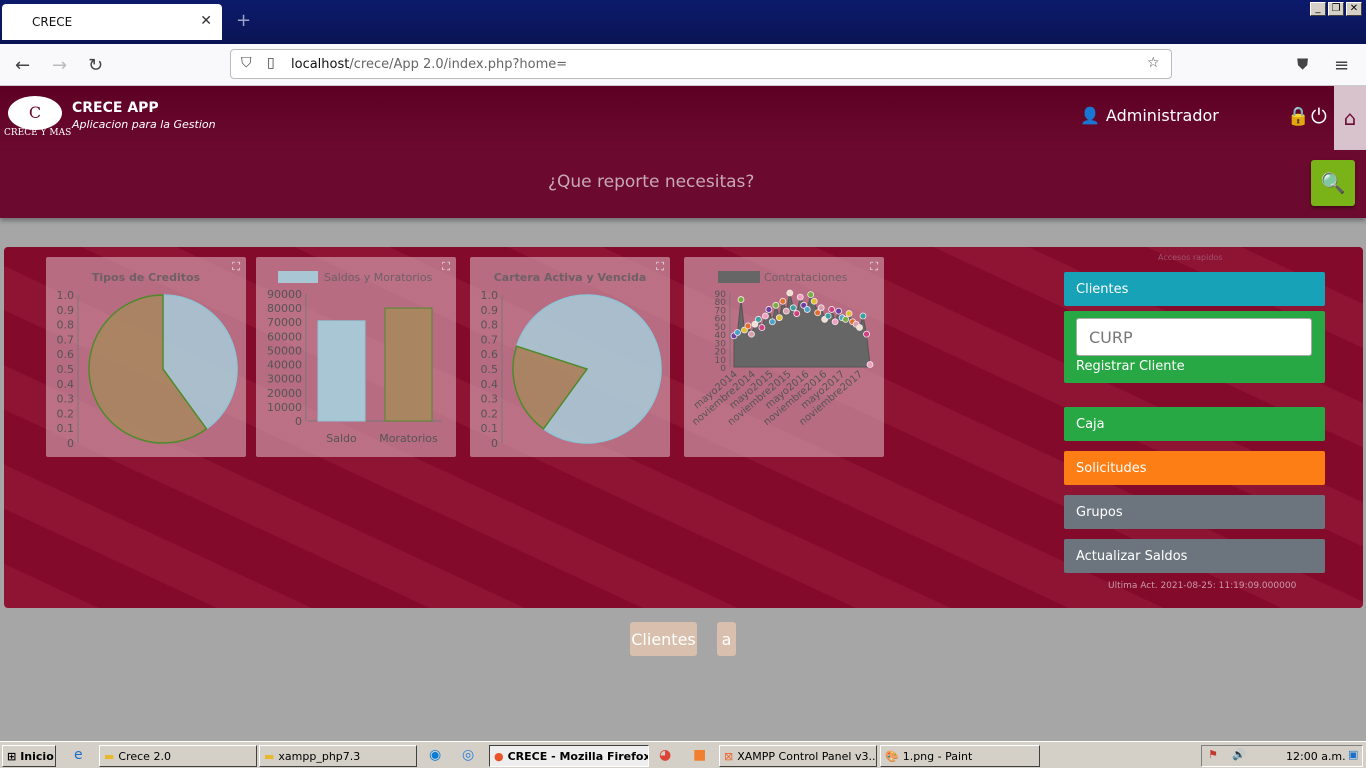 The width and height of the screenshot is (1366, 768). I want to click on user-name: Administrador, so click(1162, 115).